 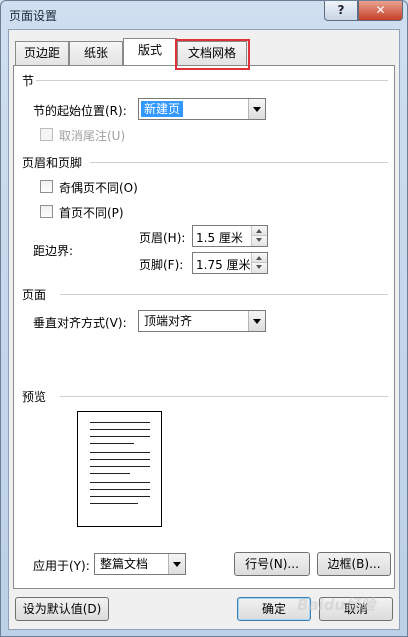 I want to click on vertical-align-select: 顶端对齐, so click(x=202, y=321).